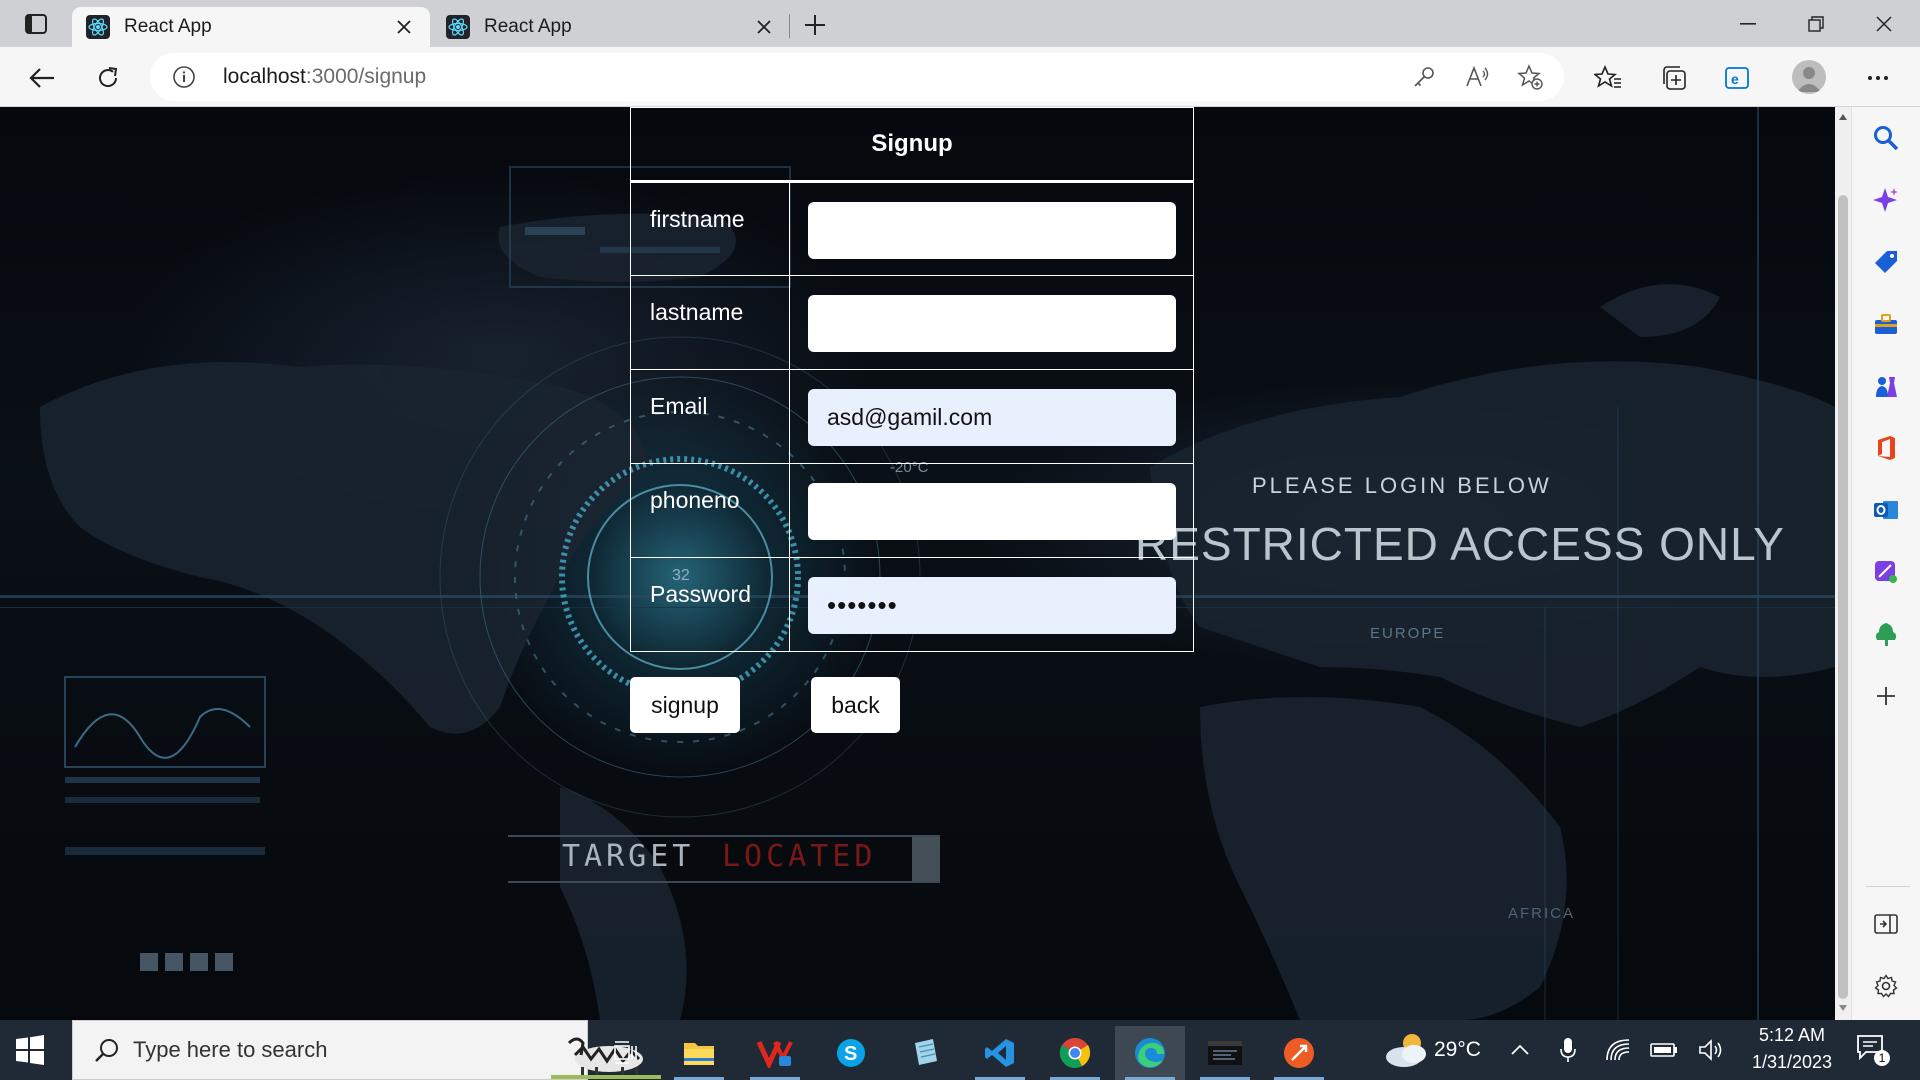  What do you see at coordinates (1150, 1053) in the screenshot?
I see `taskbar-edge` at bounding box center [1150, 1053].